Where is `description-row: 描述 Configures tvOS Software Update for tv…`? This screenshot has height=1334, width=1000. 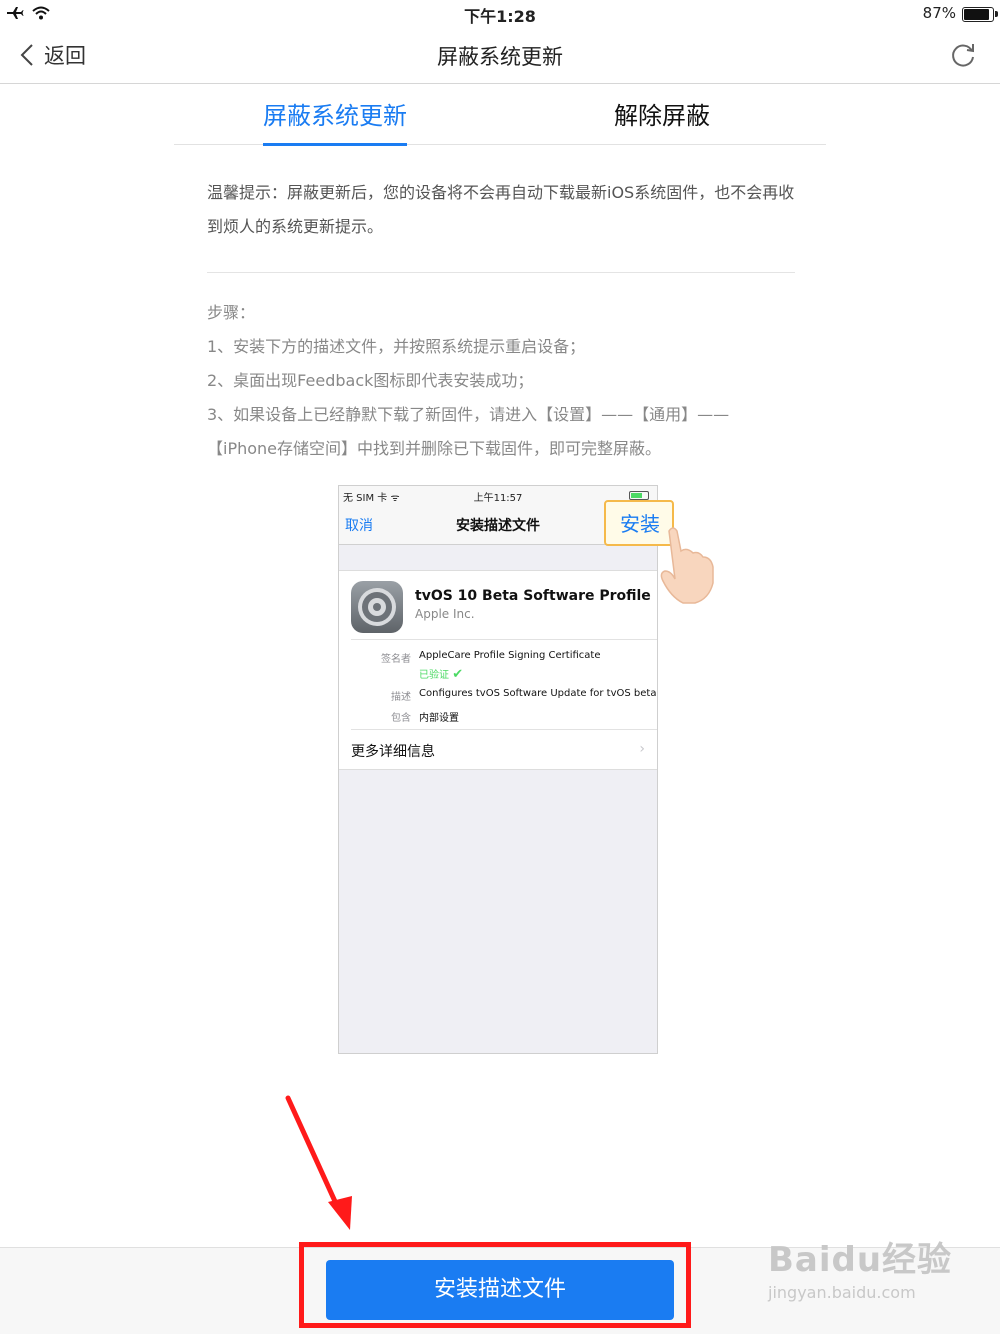
description-row: 描述 Configures tvOS Software Update for tv… is located at coordinates (524, 695).